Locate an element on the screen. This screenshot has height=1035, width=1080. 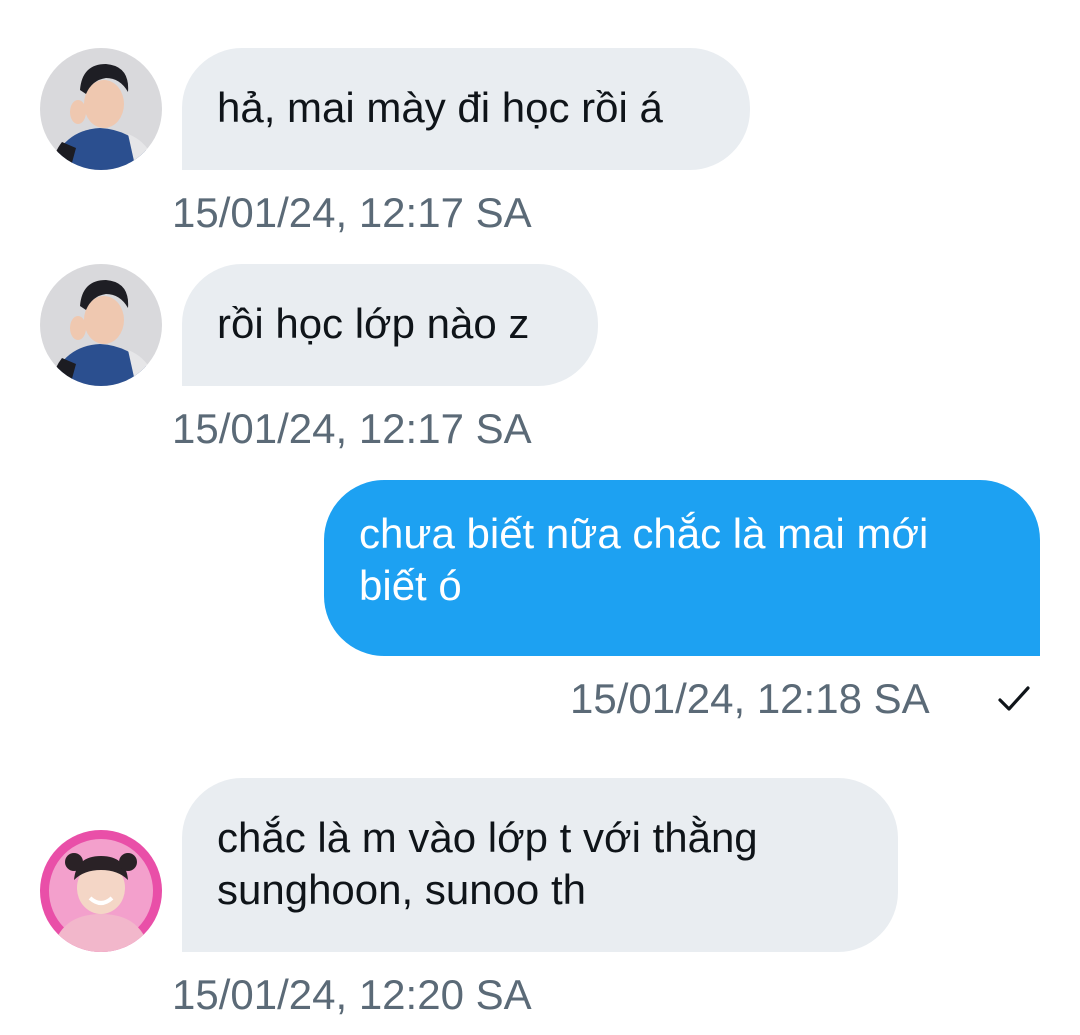
message-text: rồi học lớp nào z is located at coordinates (373, 323).